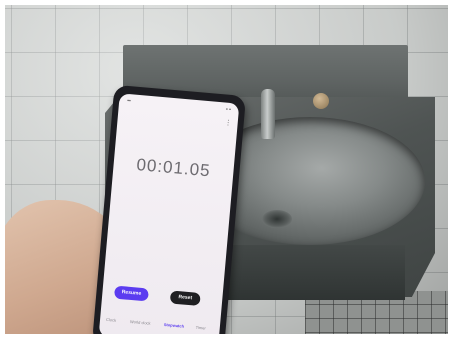 Image resolution: width=453 pixels, height=339 pixels. What do you see at coordinates (201, 328) in the screenshot?
I see `tab-timer: Timer` at bounding box center [201, 328].